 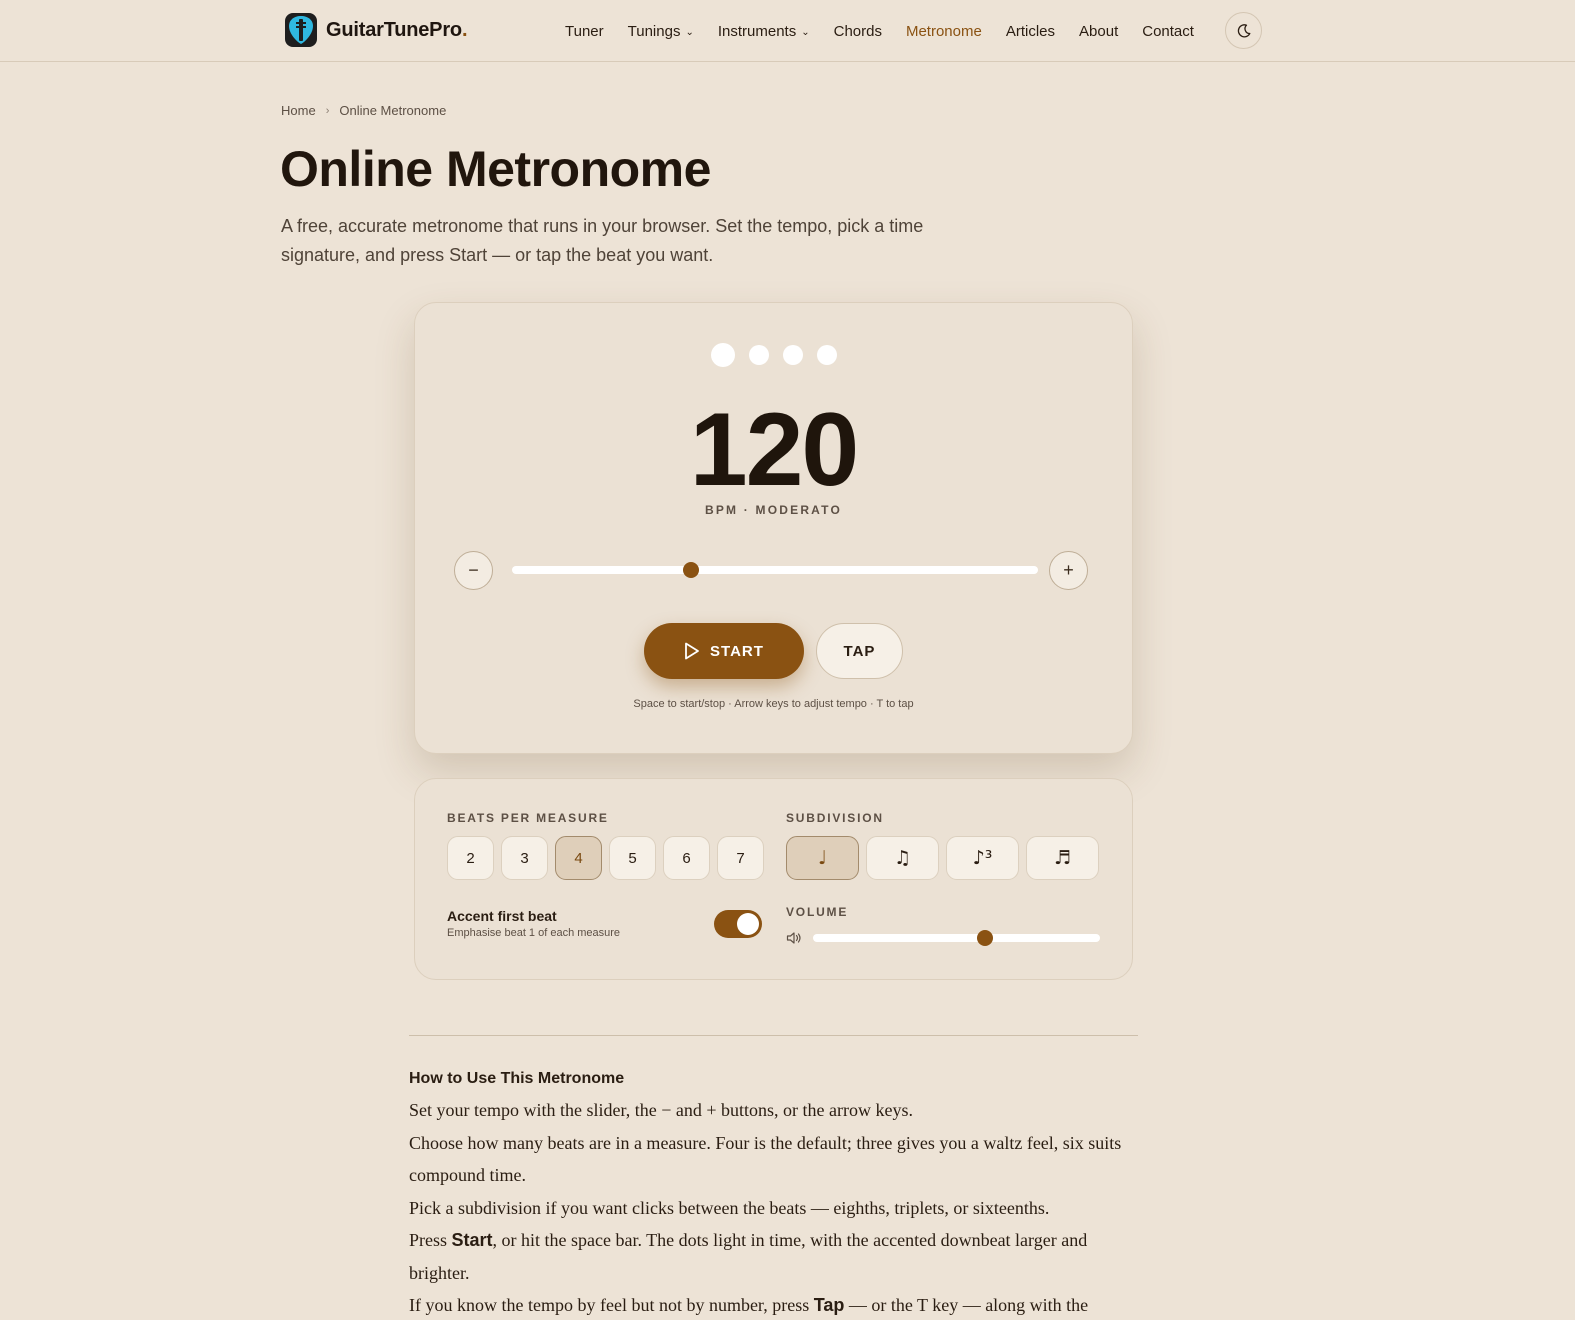 What do you see at coordinates (956, 938) in the screenshot?
I see `volume-slider` at bounding box center [956, 938].